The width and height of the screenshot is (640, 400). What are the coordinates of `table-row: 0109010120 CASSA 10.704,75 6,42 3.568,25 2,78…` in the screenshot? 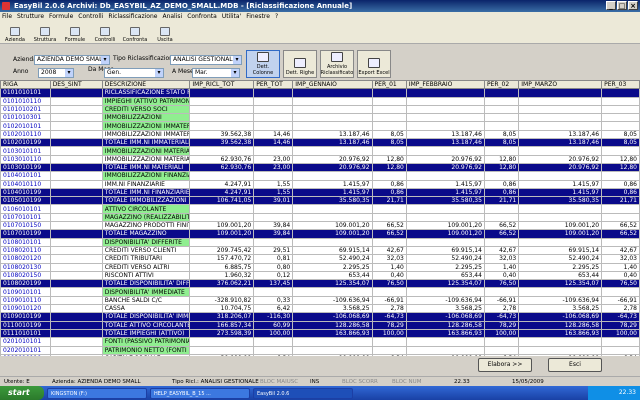 It's located at (320, 308).